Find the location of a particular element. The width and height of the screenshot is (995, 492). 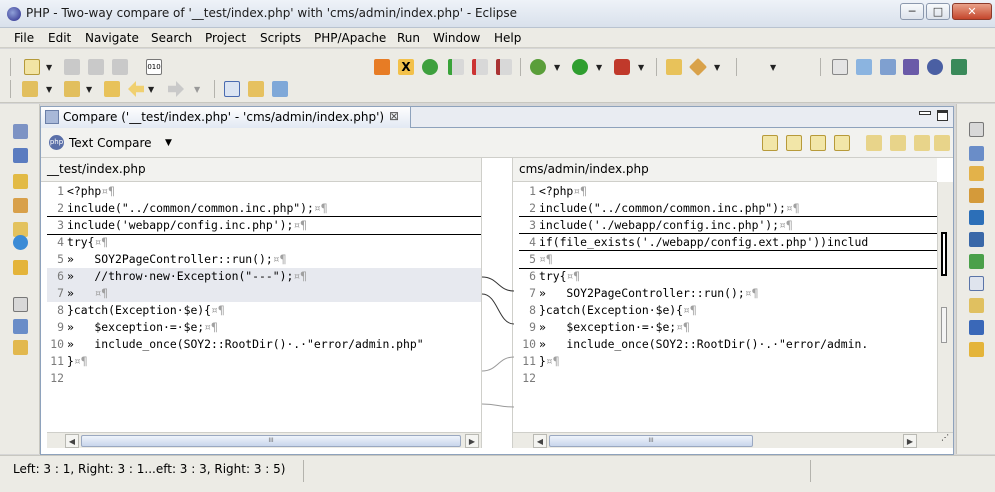

last-edit-icon is located at coordinates (112, 89).